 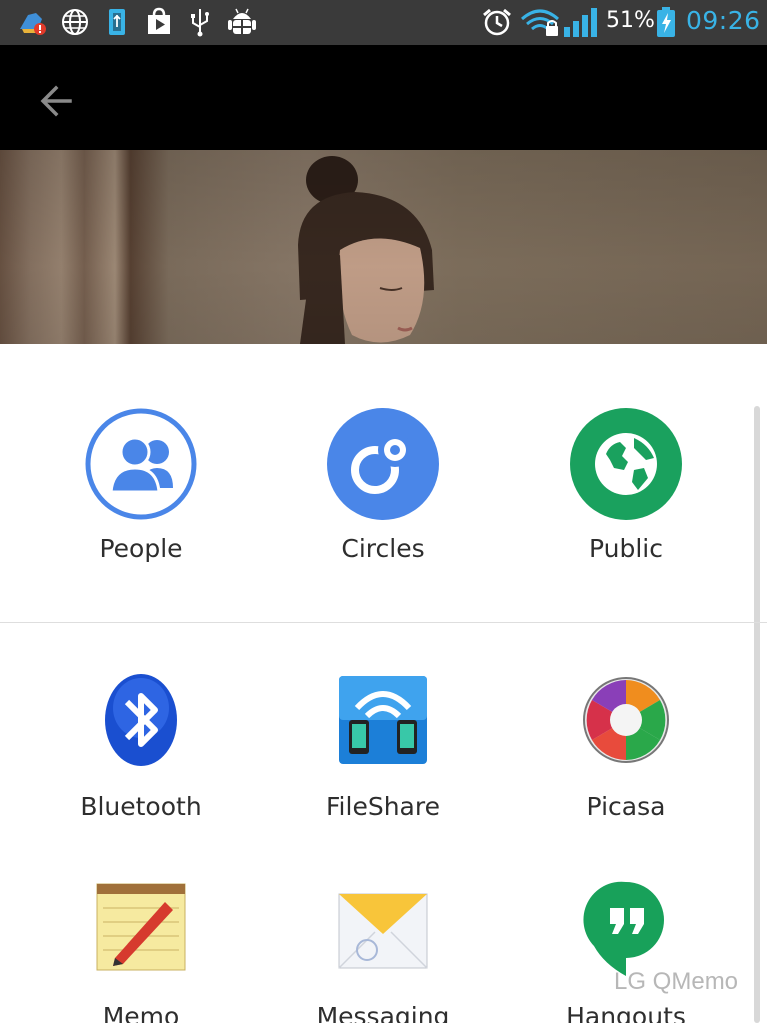 I want to click on app-fileshare: FileShare, so click(x=383, y=742).